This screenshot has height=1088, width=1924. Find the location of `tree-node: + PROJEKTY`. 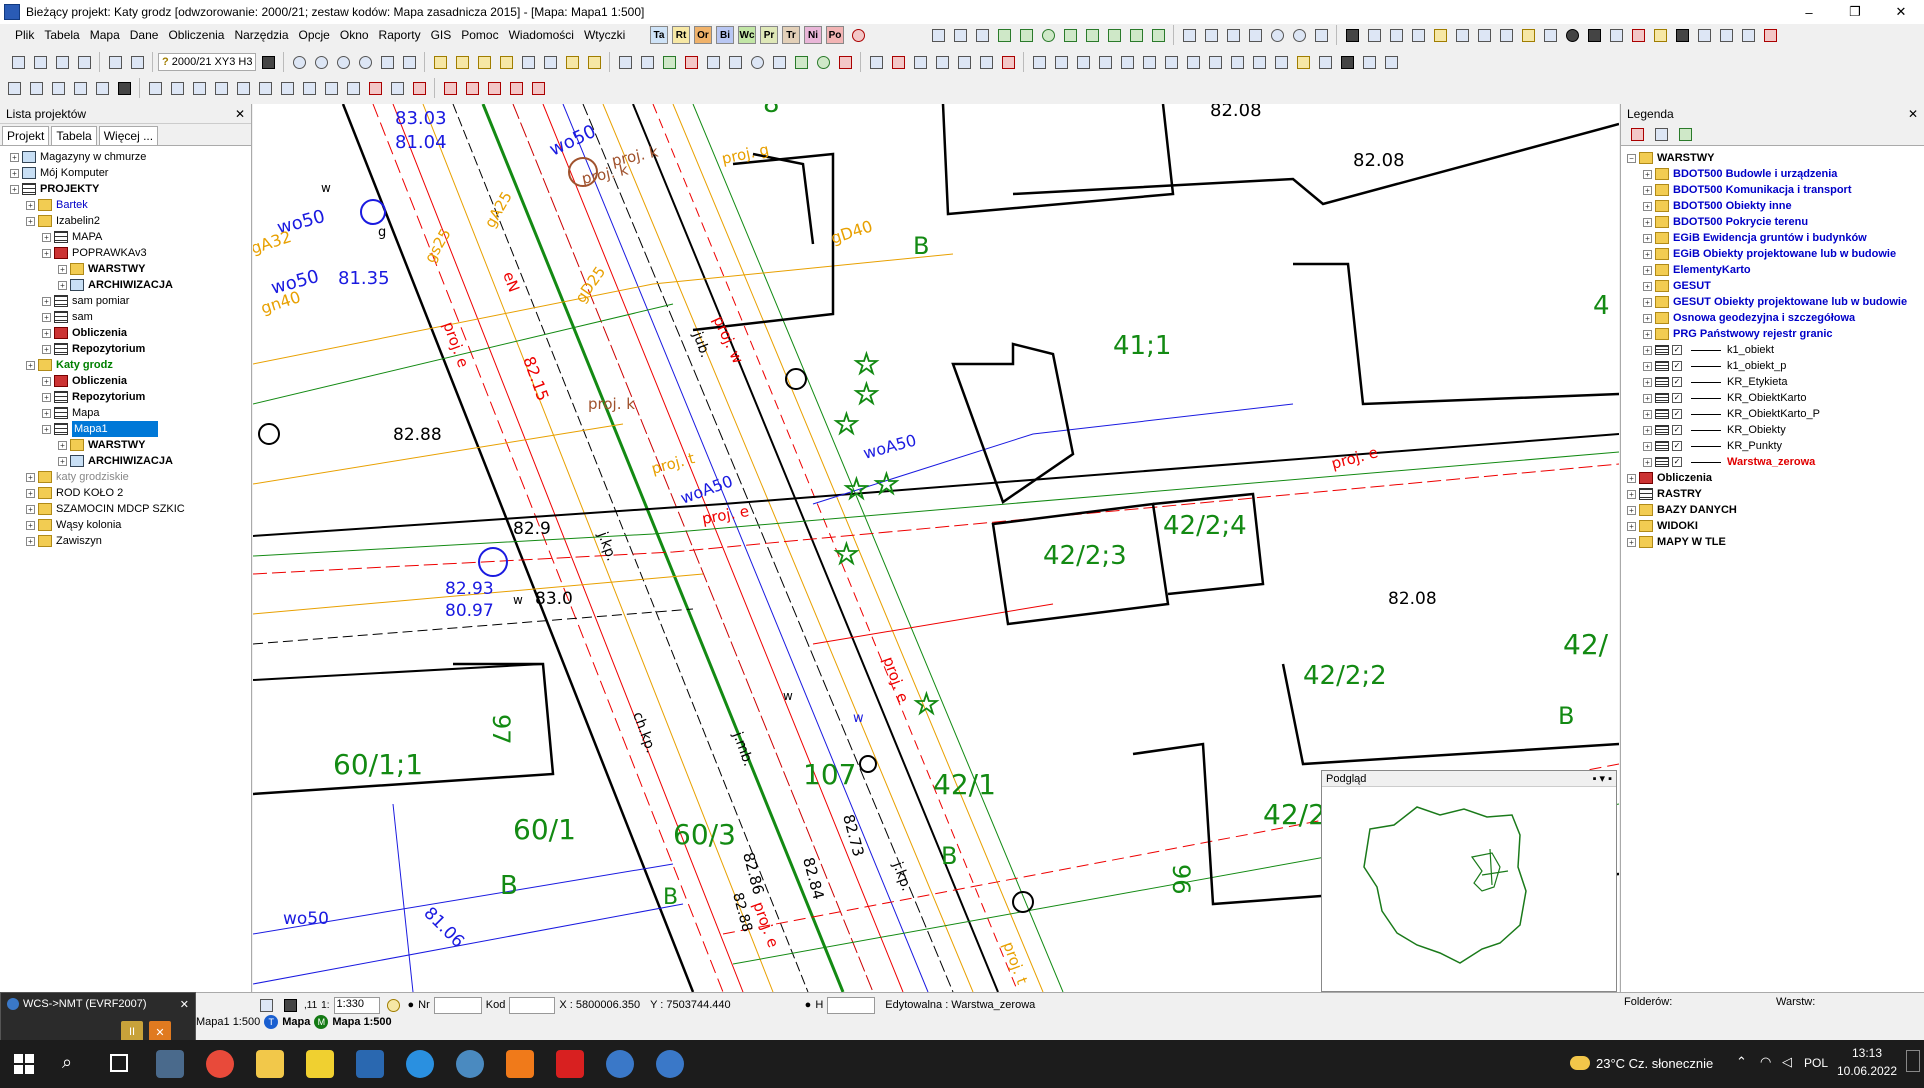

tree-node: + PROJEKTY is located at coordinates (125, 189).